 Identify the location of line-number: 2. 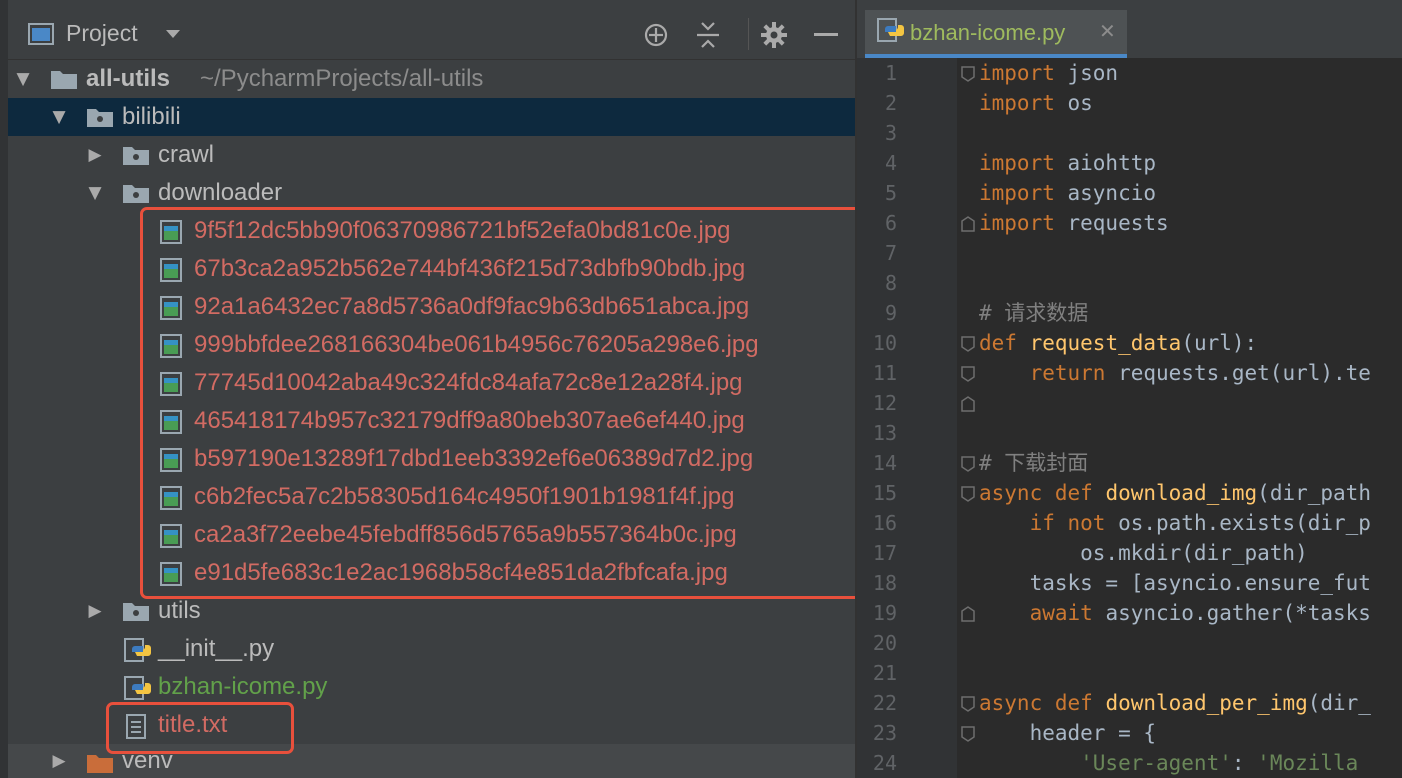
(890, 103).